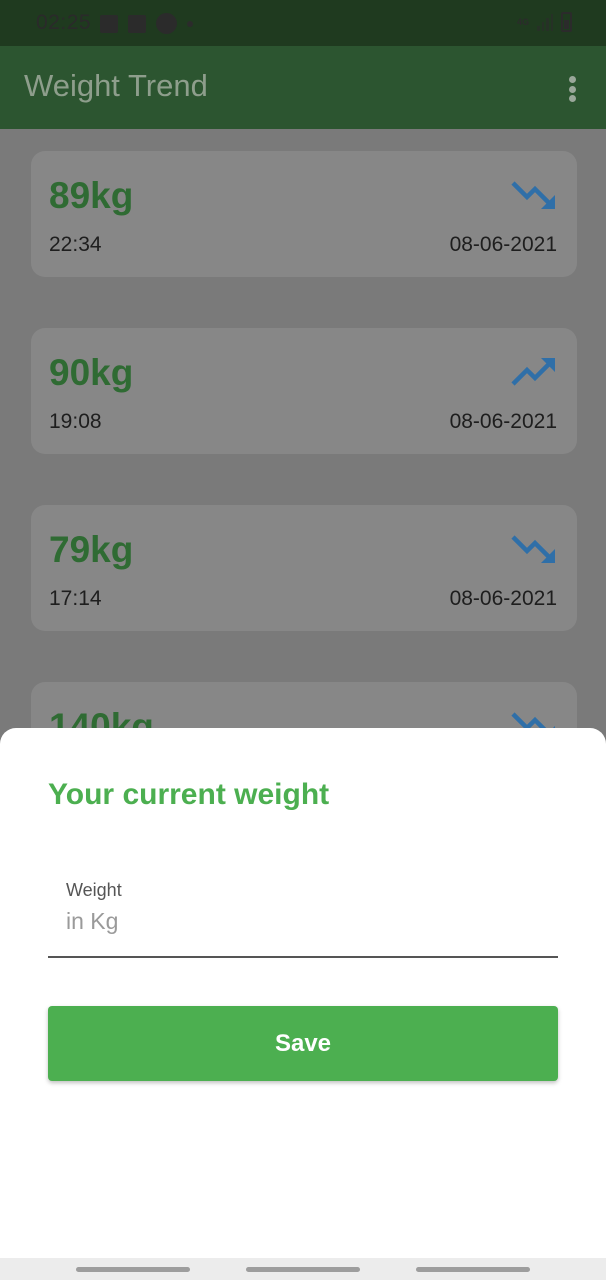  What do you see at coordinates (75, 598) in the screenshot?
I see `entry-time: 17:14` at bounding box center [75, 598].